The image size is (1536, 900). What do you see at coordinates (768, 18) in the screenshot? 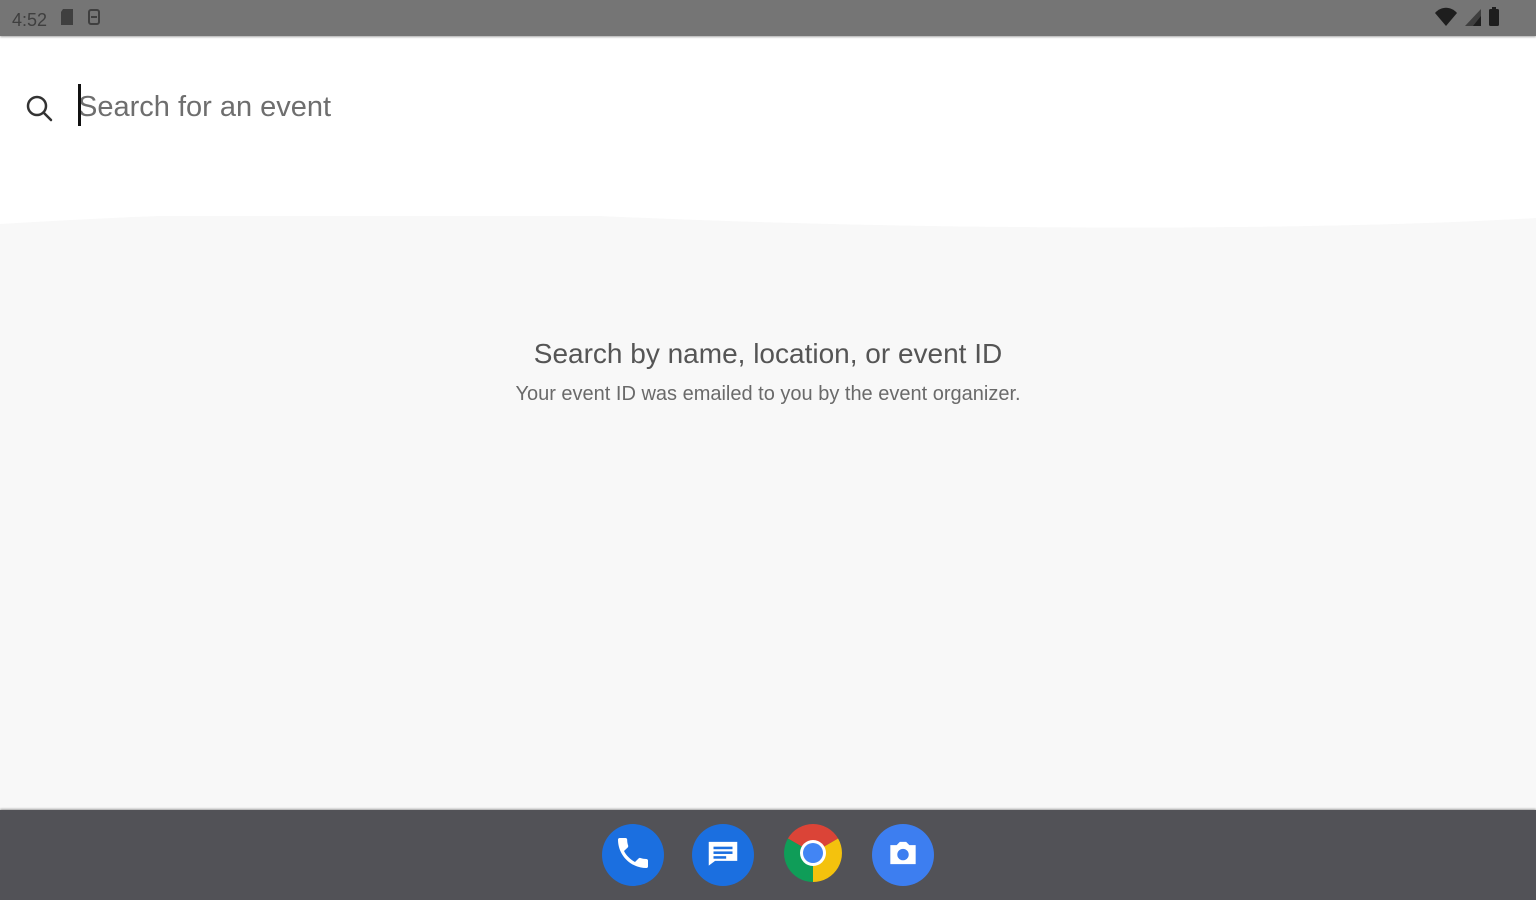
I see `status-bar: 4:52` at bounding box center [768, 18].